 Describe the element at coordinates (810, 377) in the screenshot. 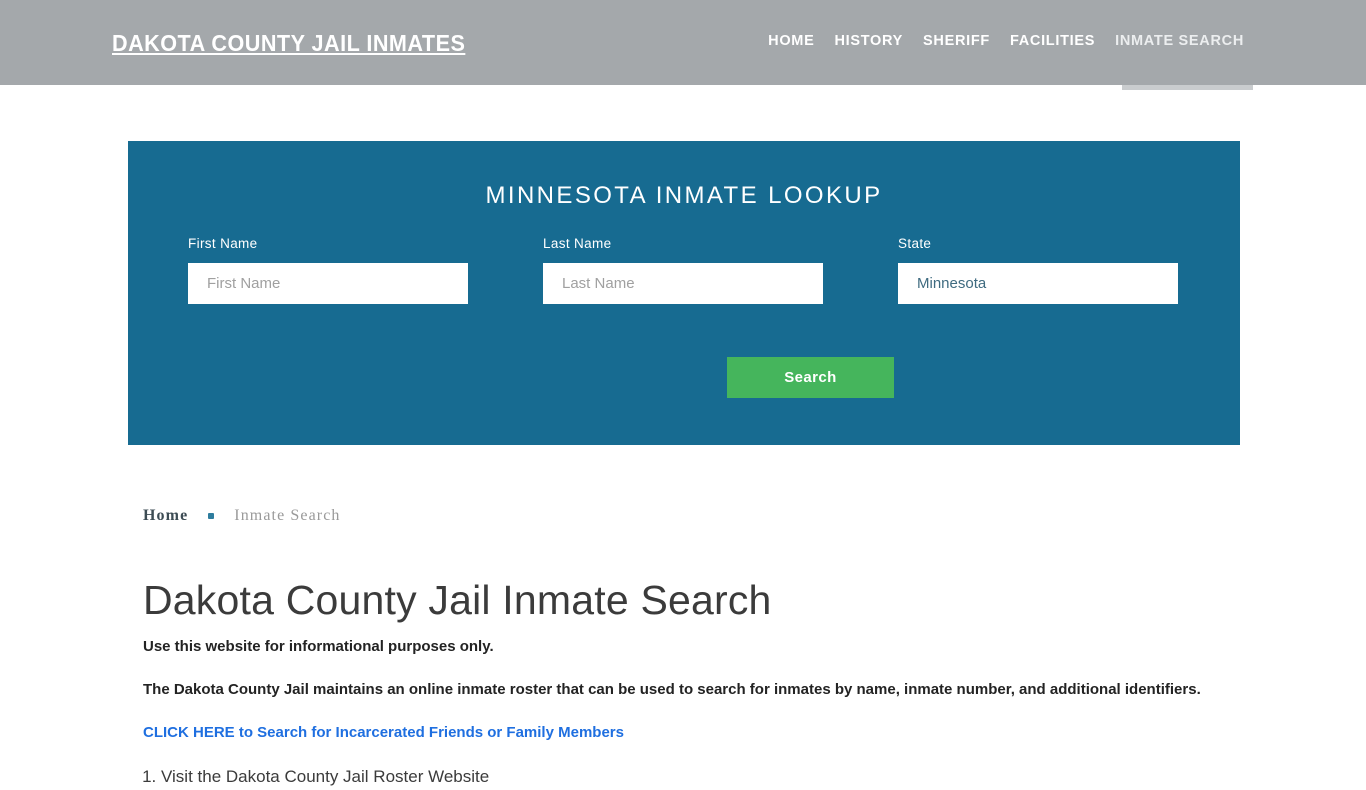

I see `search-submit-button: Search` at that location.